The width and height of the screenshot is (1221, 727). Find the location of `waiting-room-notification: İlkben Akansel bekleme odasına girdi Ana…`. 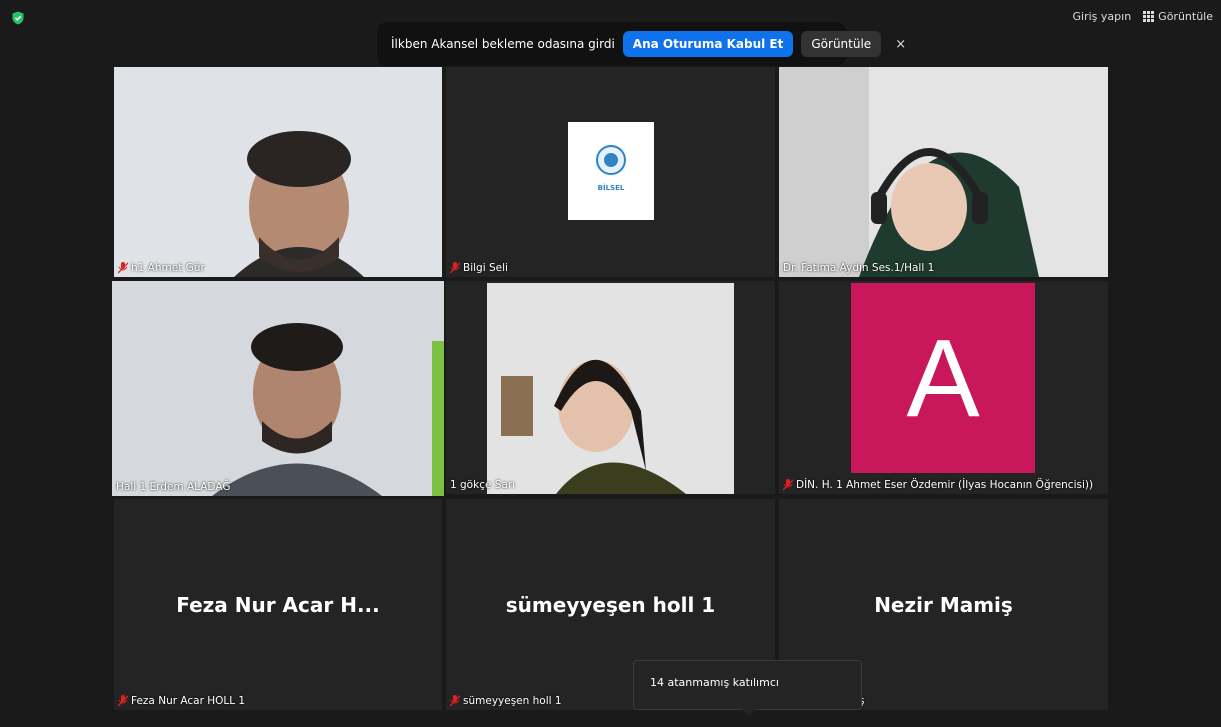

waiting-room-notification: İlkben Akansel bekleme odasına girdi Ana… is located at coordinates (641, 44).